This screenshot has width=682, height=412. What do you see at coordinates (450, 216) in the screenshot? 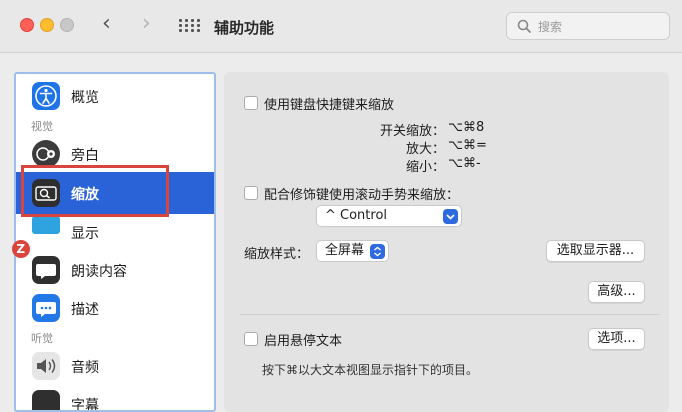
I see `chevron-down-icon` at bounding box center [450, 216].